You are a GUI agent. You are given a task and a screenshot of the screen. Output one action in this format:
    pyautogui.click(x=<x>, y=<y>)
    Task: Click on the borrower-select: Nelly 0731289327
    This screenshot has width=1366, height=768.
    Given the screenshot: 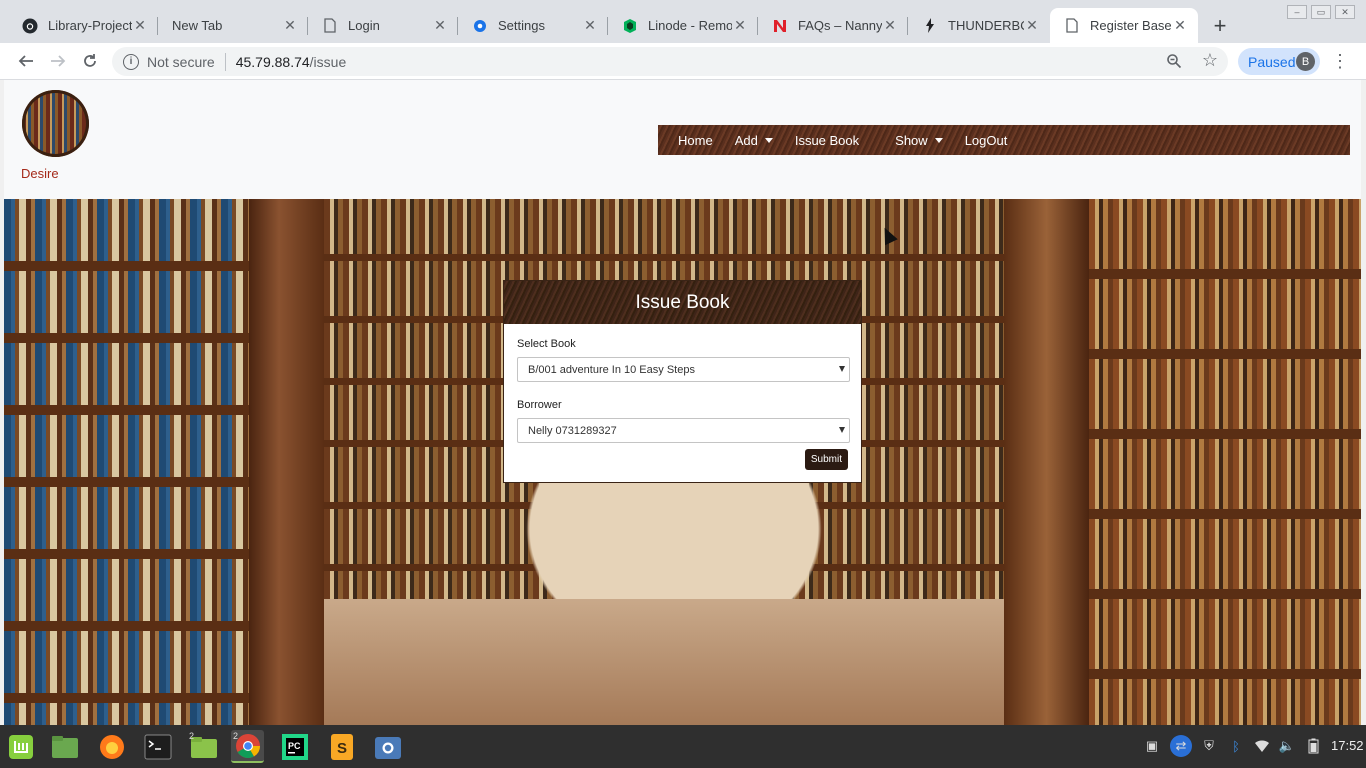 What is the action you would take?
    pyautogui.click(x=683, y=430)
    